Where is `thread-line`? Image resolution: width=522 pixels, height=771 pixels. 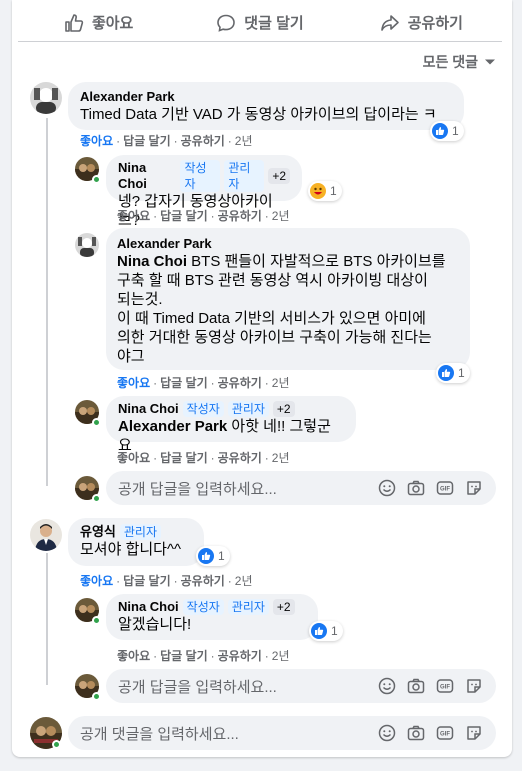
thread-line is located at coordinates (47, 302).